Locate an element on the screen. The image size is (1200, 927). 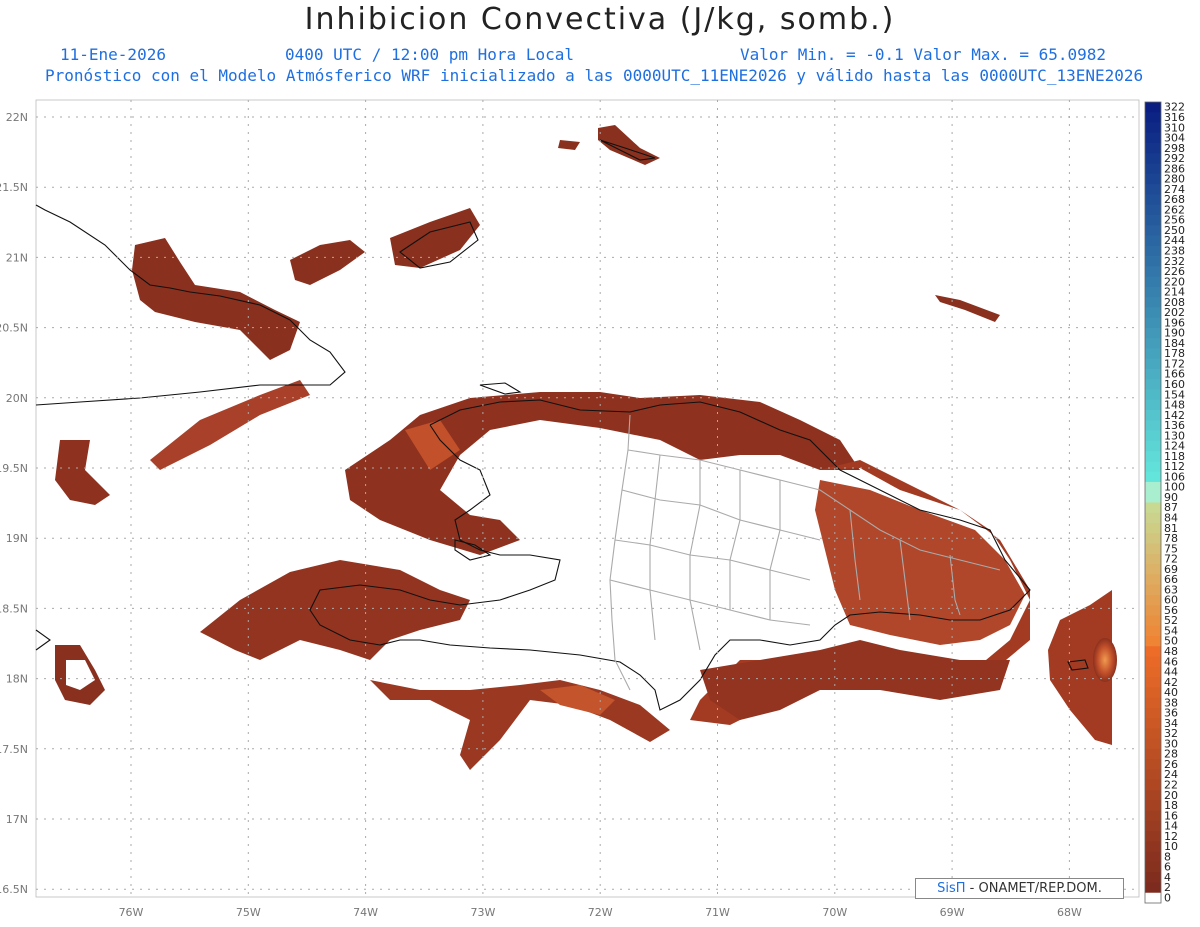
lon-tick-label: 72W is located at coordinates (600, 912).